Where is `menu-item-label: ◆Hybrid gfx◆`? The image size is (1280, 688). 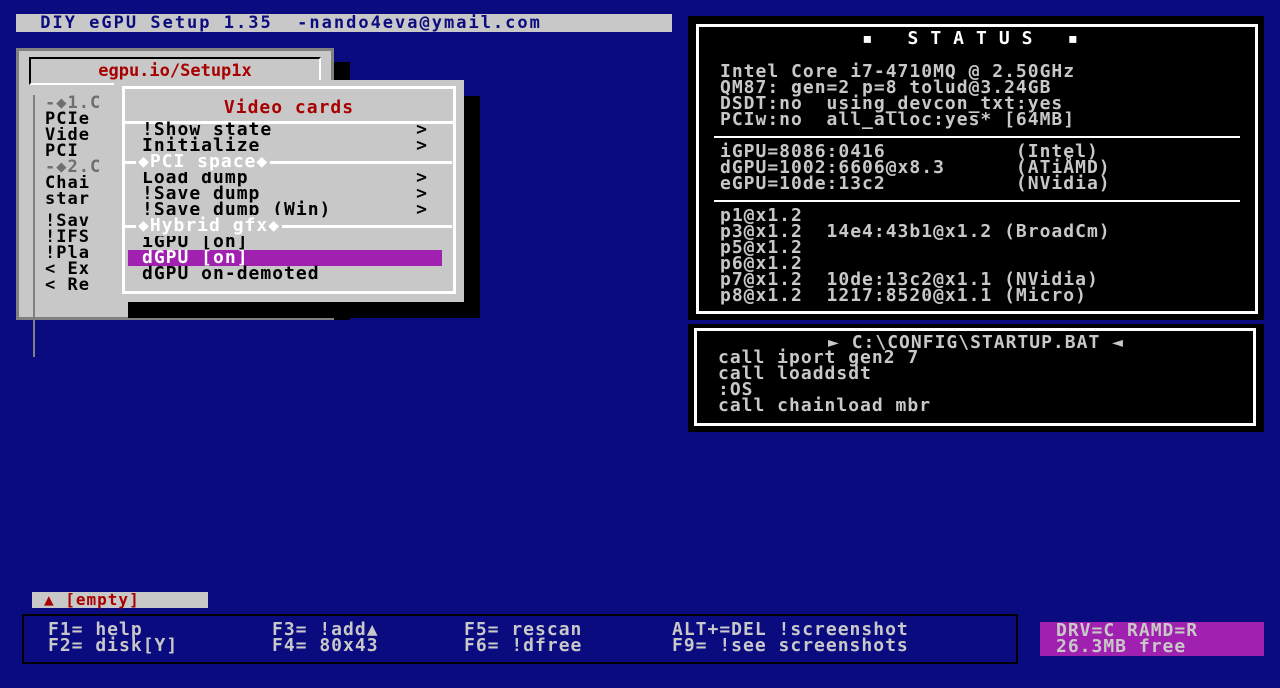
menu-item-label: ◆Hybrid gfx◆ is located at coordinates (209, 225).